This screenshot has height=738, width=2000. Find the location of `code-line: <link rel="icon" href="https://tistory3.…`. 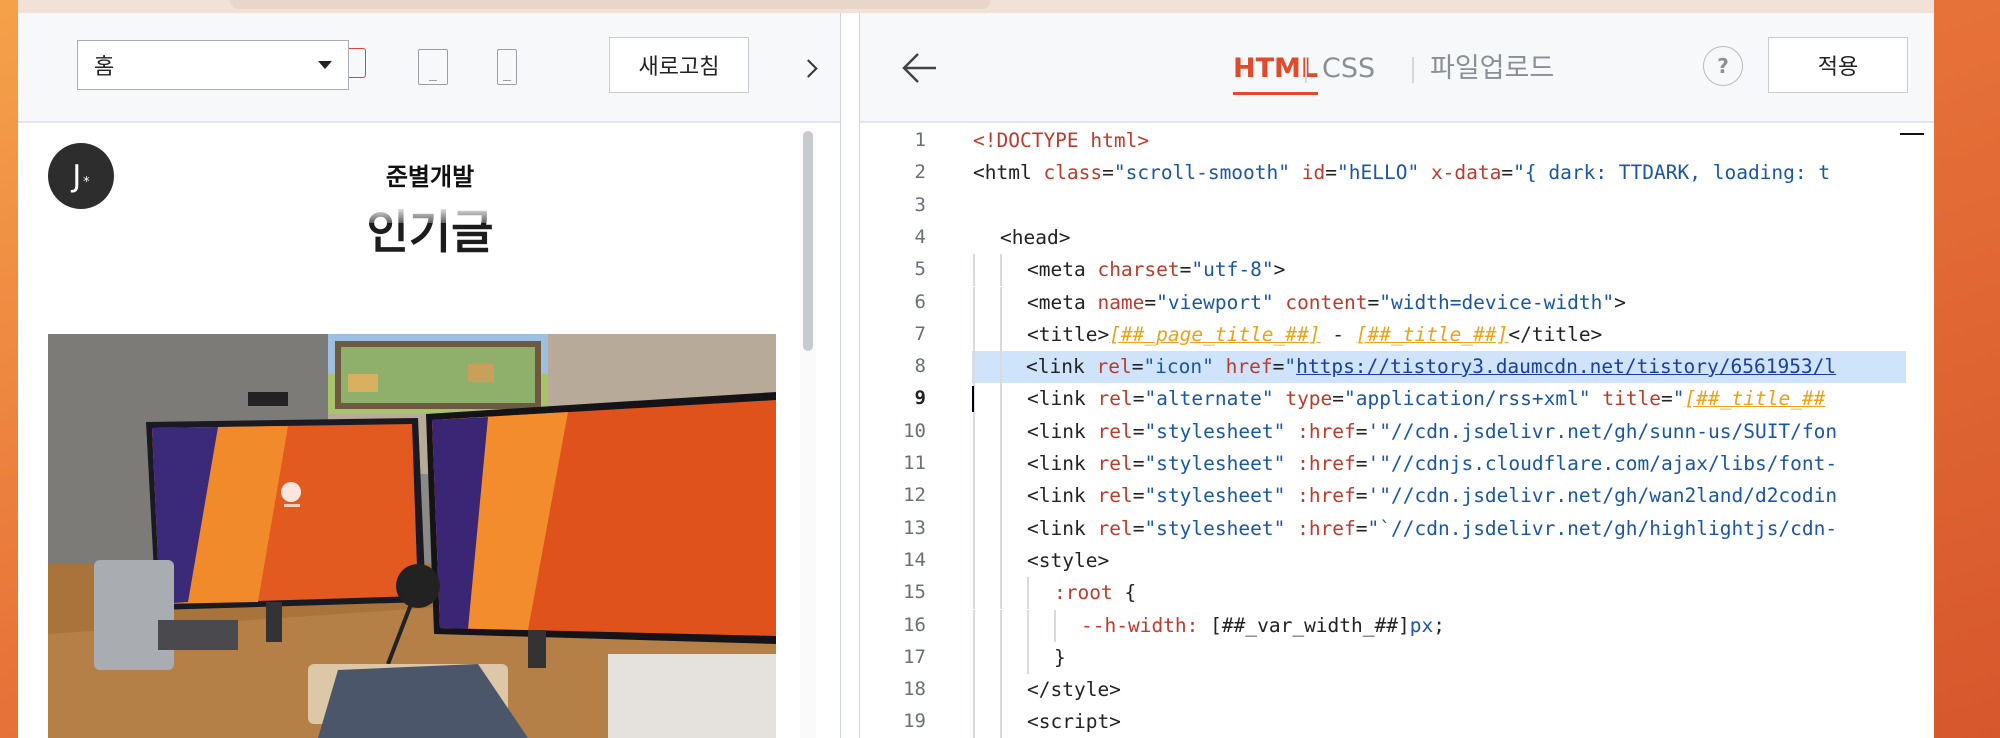

code-line: <link rel="icon" href="https://tistory3.… is located at coordinates (1439, 367).